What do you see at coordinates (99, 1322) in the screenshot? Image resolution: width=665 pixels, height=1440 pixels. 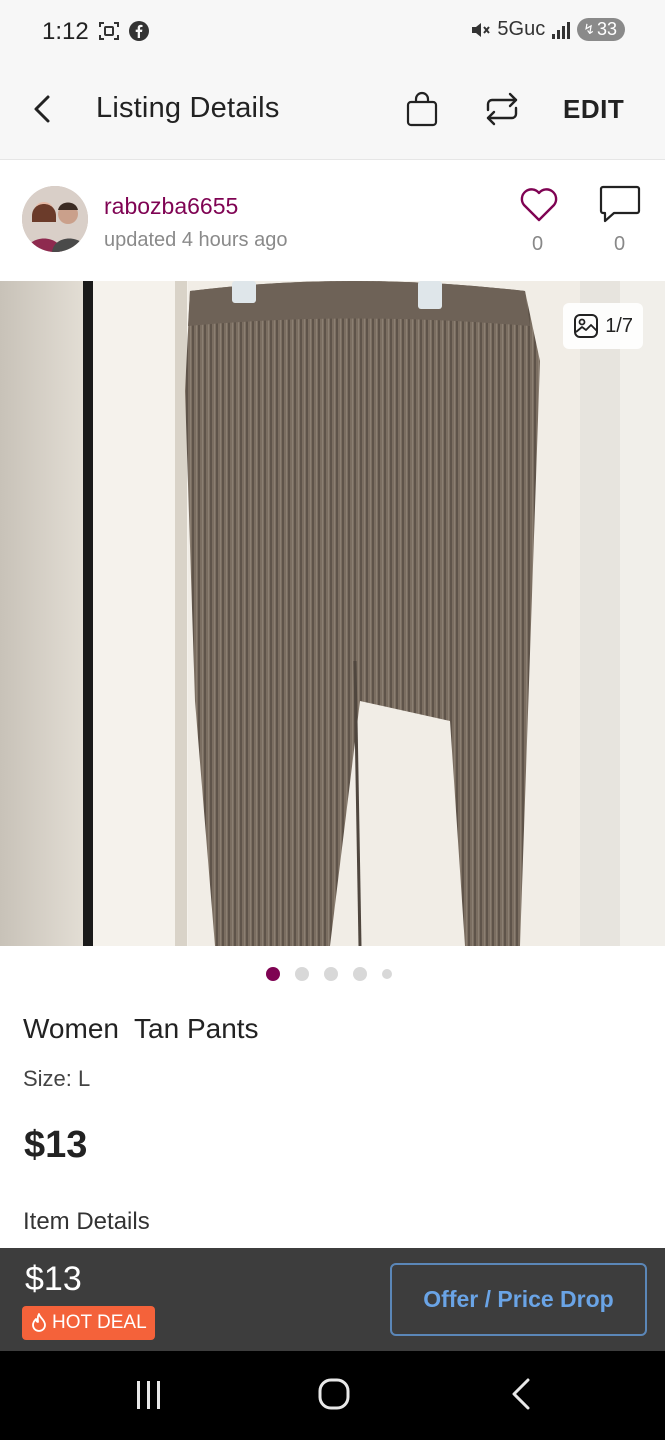 I see `hot-deal-label: HOT DEAL` at bounding box center [99, 1322].